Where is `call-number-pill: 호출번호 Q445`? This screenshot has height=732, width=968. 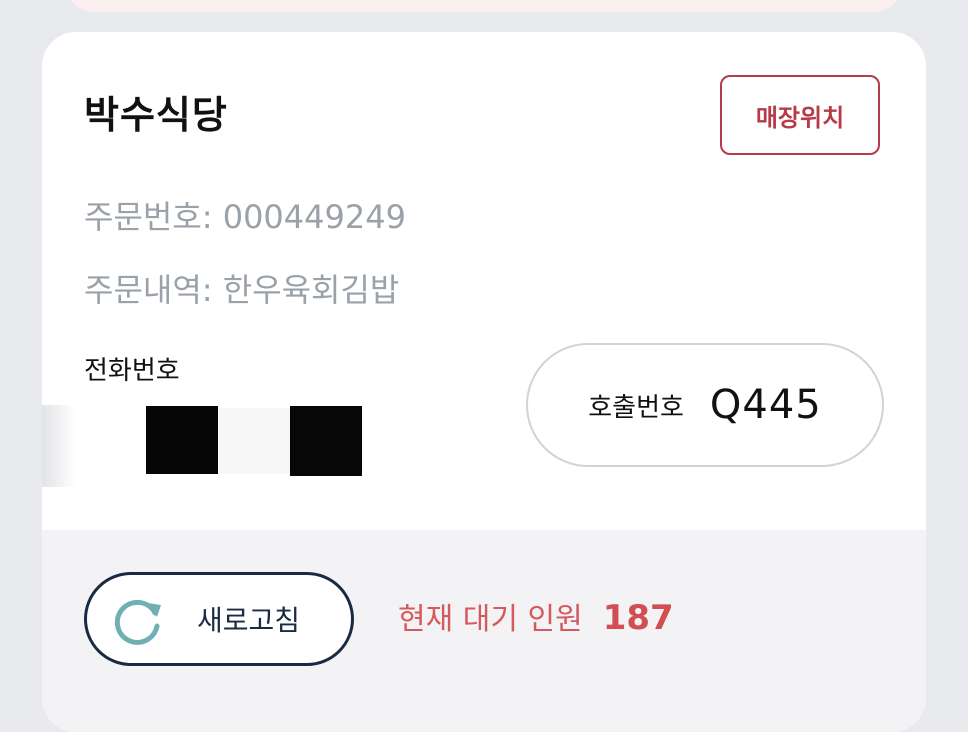
call-number-pill: 호출번호 Q445 is located at coordinates (705, 405).